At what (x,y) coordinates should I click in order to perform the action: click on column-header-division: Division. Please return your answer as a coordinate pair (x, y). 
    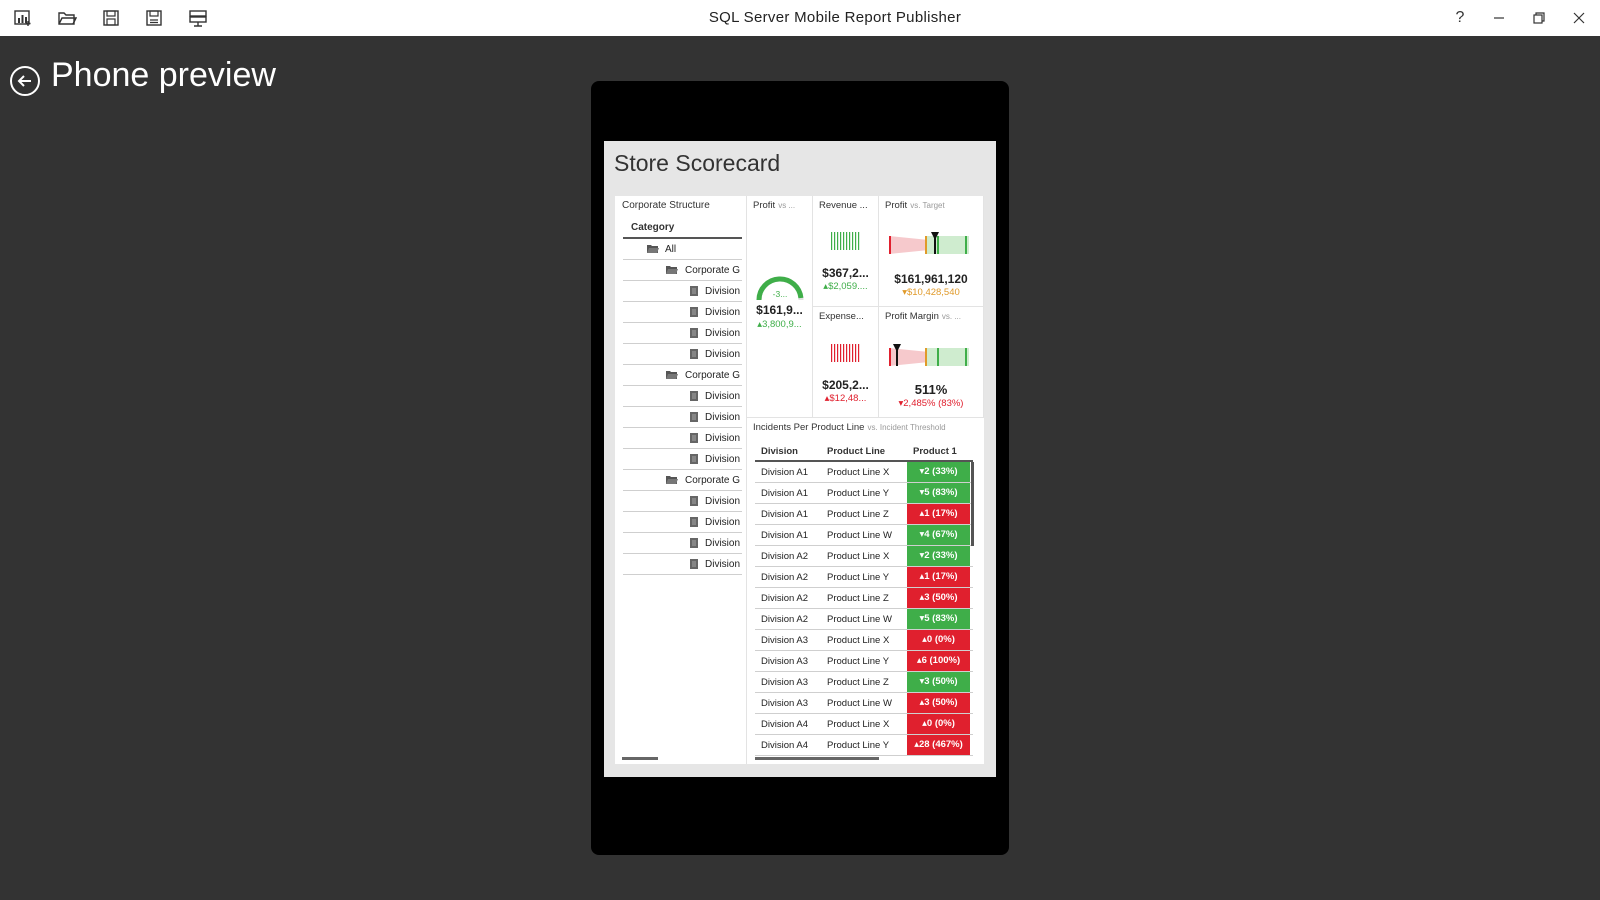
    Looking at the image, I should click on (779, 451).